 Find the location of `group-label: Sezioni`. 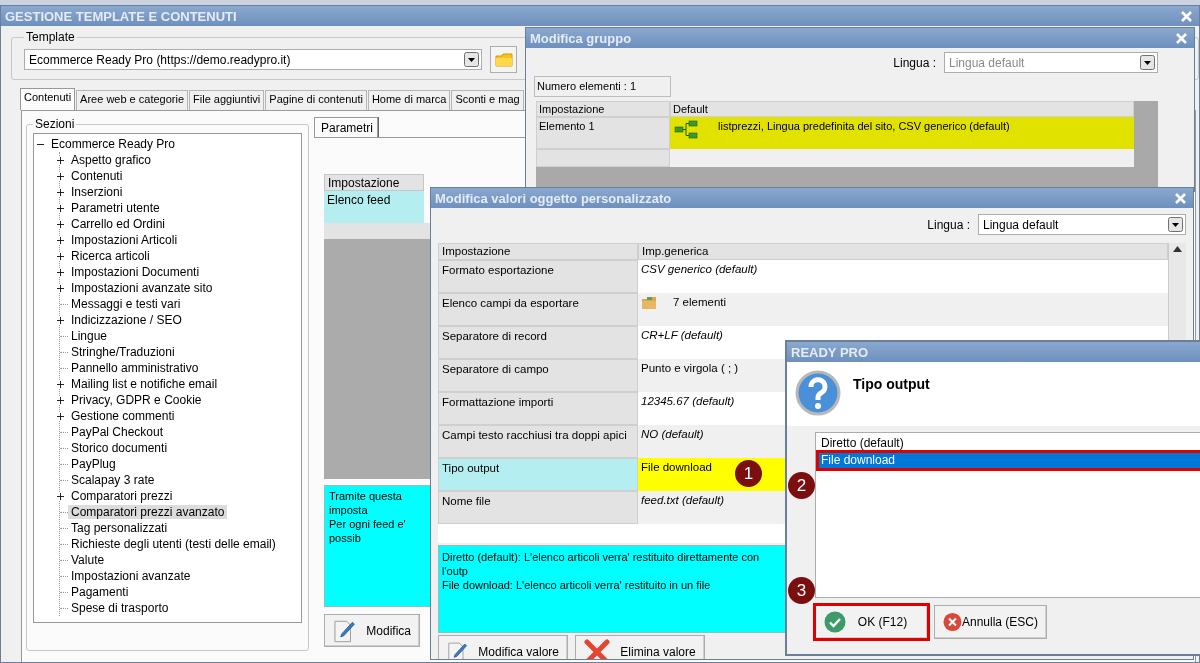

group-label: Sezioni is located at coordinates (55, 124).